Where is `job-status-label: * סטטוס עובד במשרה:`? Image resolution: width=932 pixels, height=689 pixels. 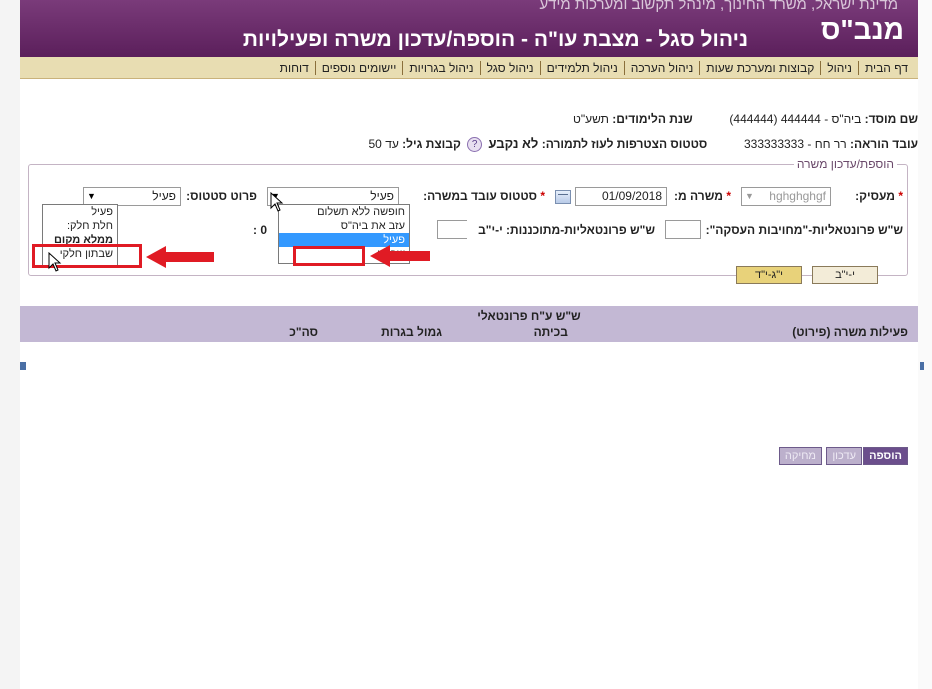
job-status-label: * סטטוס עובד במשרה: is located at coordinates (484, 196).